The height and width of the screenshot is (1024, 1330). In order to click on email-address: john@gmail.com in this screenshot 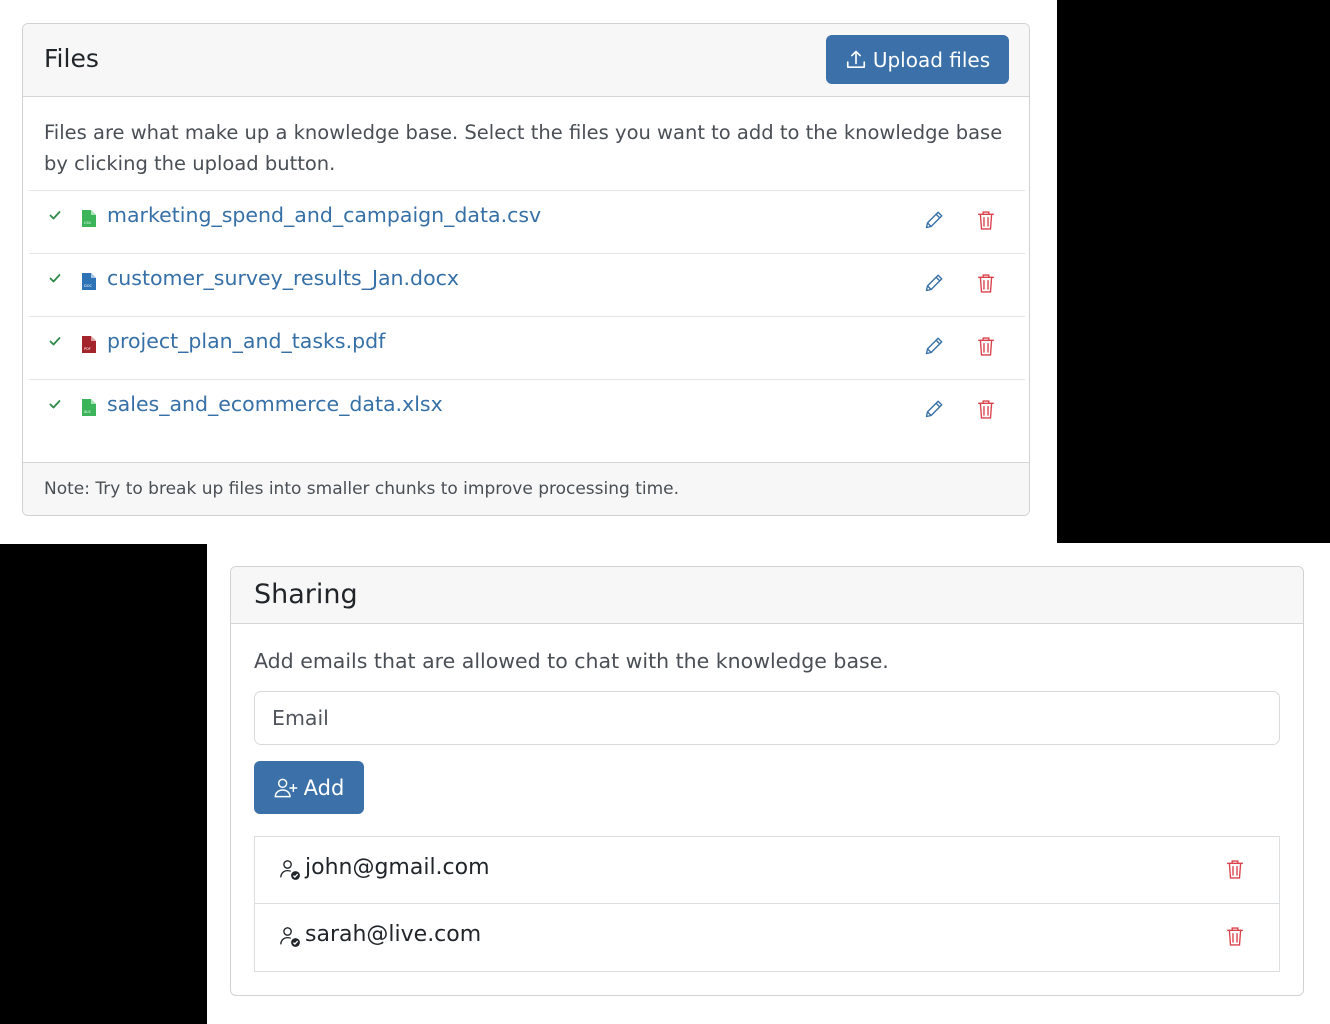, I will do `click(397, 867)`.